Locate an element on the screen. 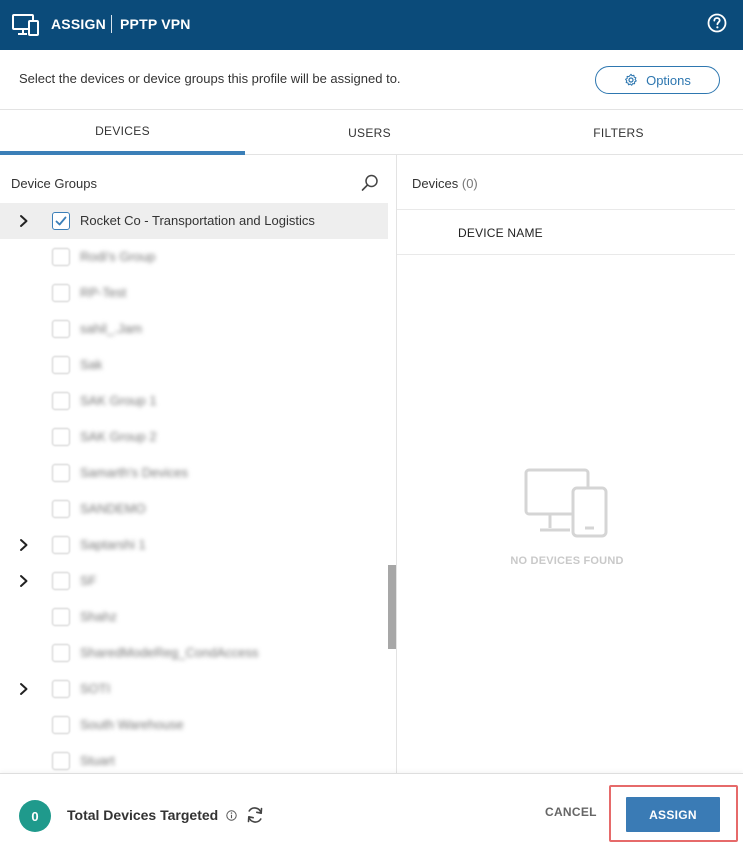 This screenshot has width=743, height=843. no-devices-message: NO DEVICES FOUND is located at coordinates (567, 561).